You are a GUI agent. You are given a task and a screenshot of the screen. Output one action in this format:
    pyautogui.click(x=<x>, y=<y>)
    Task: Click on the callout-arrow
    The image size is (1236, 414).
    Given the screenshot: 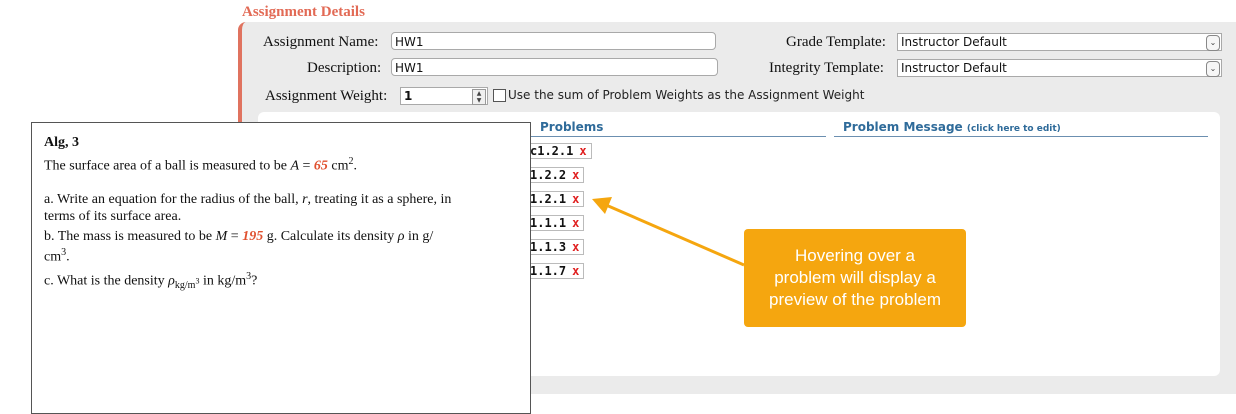 What is the action you would take?
    pyautogui.click(x=668, y=232)
    